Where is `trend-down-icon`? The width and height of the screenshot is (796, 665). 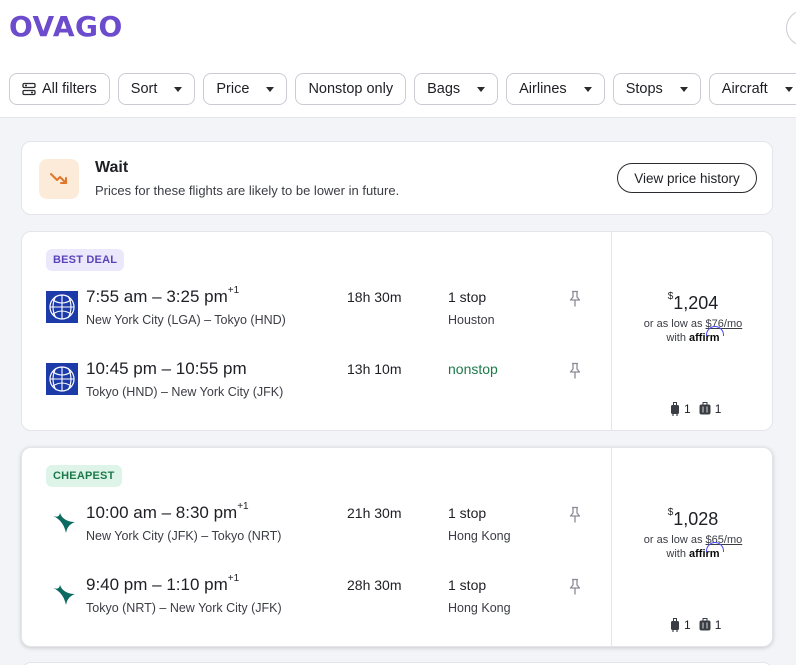 trend-down-icon is located at coordinates (59, 179).